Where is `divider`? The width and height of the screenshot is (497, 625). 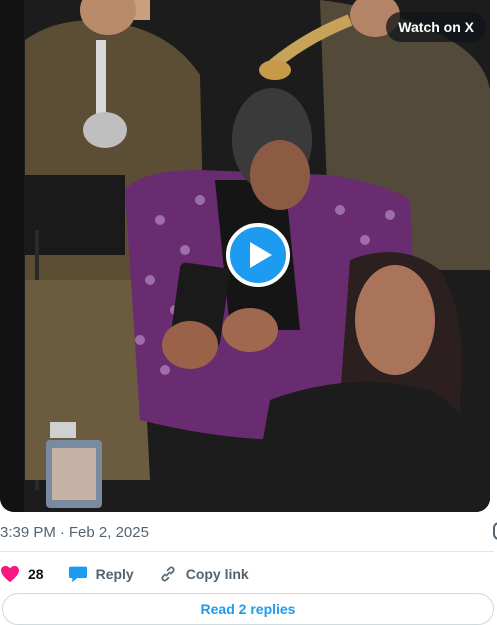
divider is located at coordinates (247, 551).